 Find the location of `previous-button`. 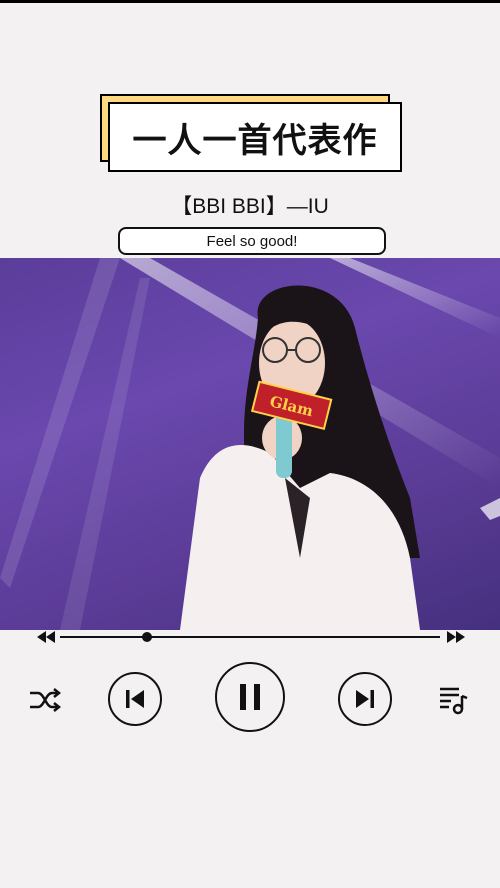

previous-button is located at coordinates (135, 699).